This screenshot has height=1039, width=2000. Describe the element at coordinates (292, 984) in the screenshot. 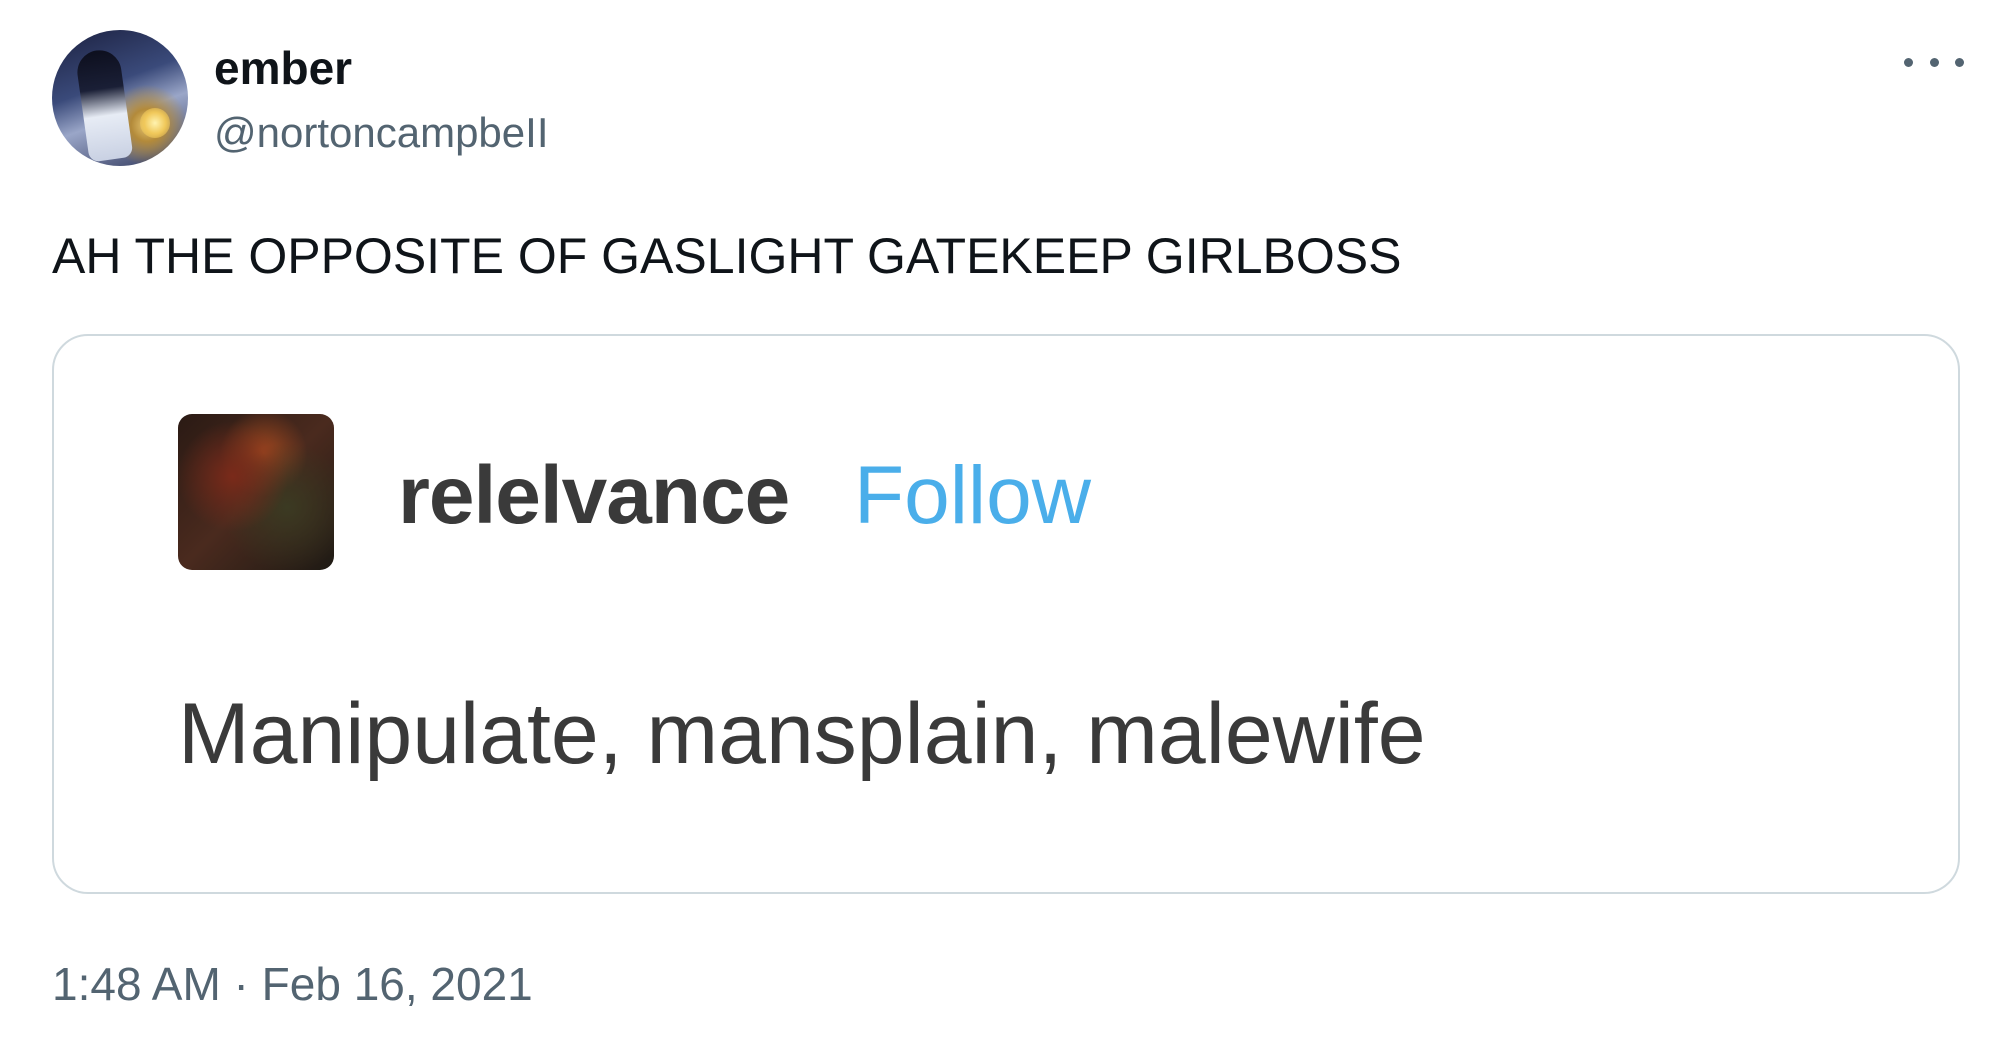

I see `tweet-timestamp: 1:48 AM · Feb 16, 2021` at that location.